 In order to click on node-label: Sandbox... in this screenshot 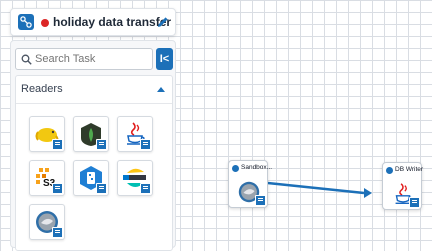, I will do `click(257, 167)`.